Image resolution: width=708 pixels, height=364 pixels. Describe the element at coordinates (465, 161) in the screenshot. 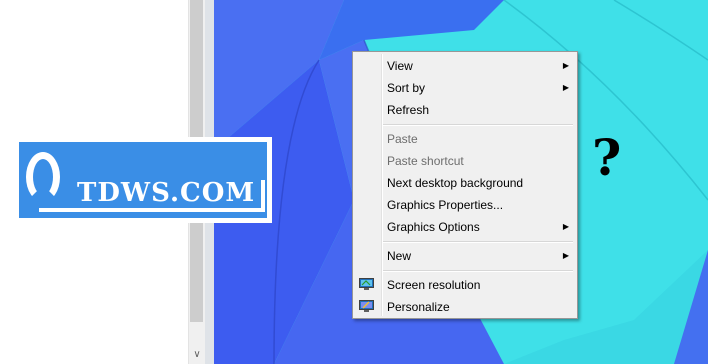

I see `menu-item-paste-shortcut: Paste shortcut` at that location.